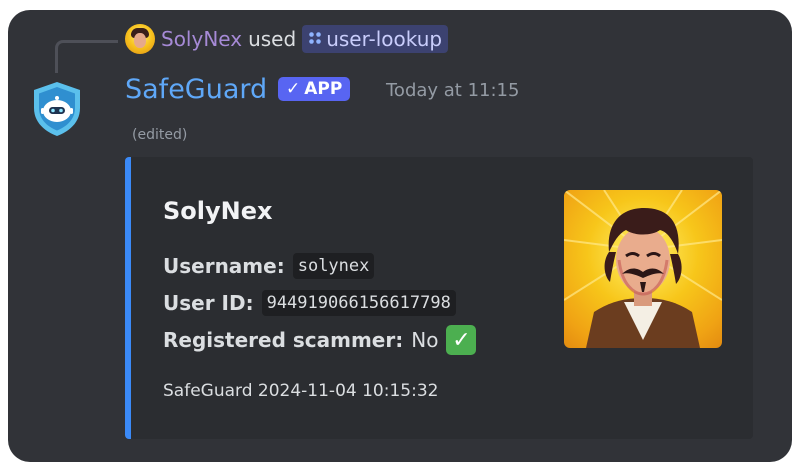 Image resolution: width=800 pixels, height=473 pixels. Describe the element at coordinates (425, 340) in the screenshot. I see `field-value: No` at that location.